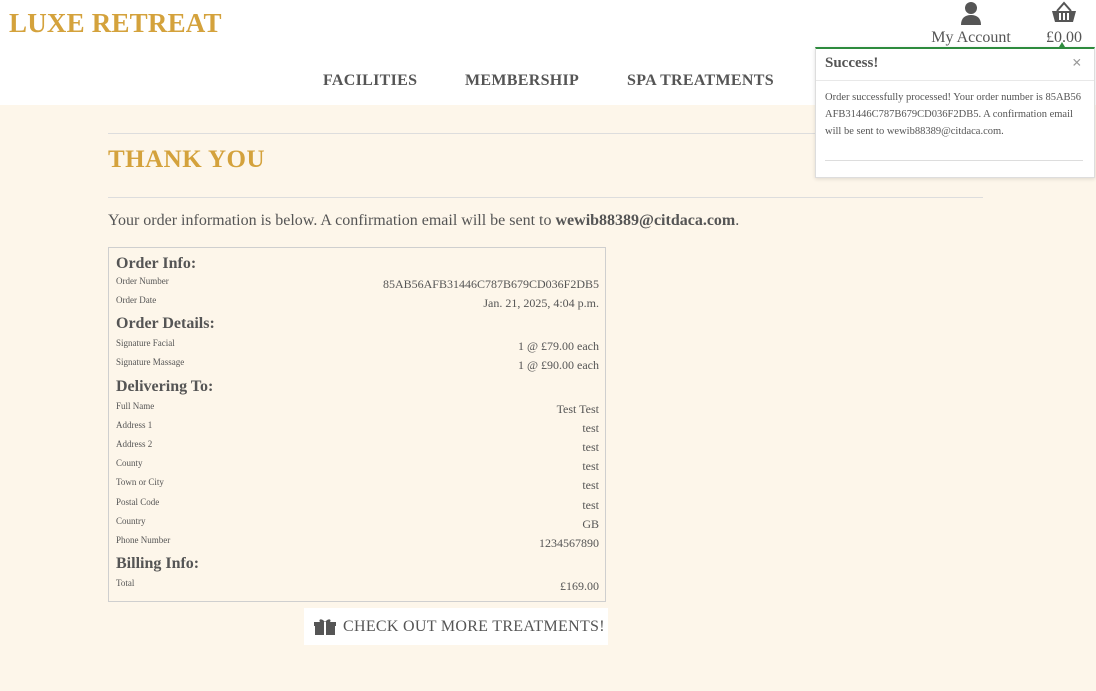 The width and height of the screenshot is (1096, 691). I want to click on order-date-label: Order Date, so click(136, 300).